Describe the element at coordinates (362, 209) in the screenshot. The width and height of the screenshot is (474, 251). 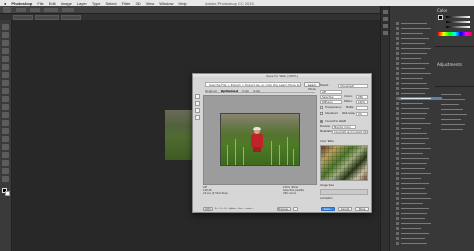
I see `done-button: Done` at that location.